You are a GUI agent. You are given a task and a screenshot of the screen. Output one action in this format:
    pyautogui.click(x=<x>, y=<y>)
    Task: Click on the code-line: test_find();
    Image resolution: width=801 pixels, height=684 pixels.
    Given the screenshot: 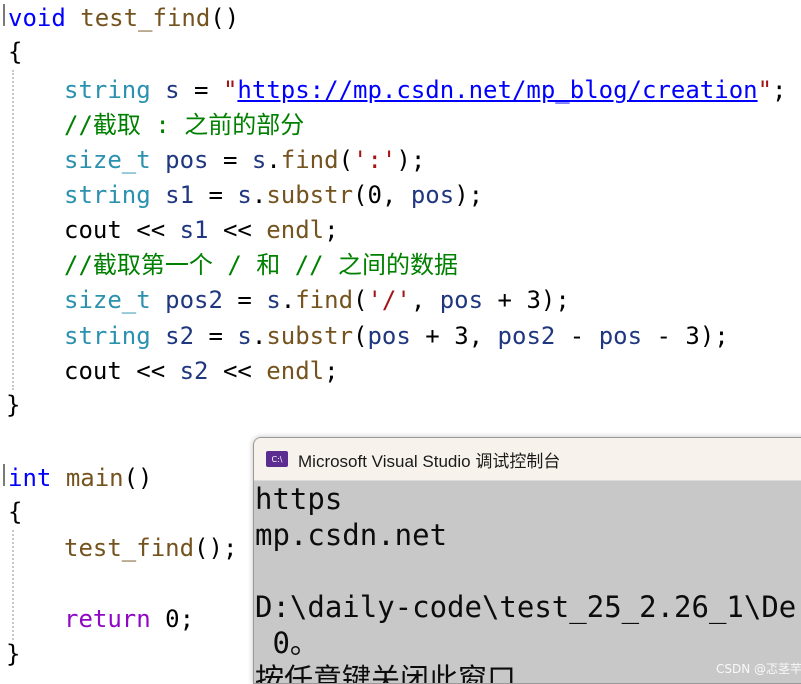 What is the action you would take?
    pyautogui.click(x=150, y=548)
    